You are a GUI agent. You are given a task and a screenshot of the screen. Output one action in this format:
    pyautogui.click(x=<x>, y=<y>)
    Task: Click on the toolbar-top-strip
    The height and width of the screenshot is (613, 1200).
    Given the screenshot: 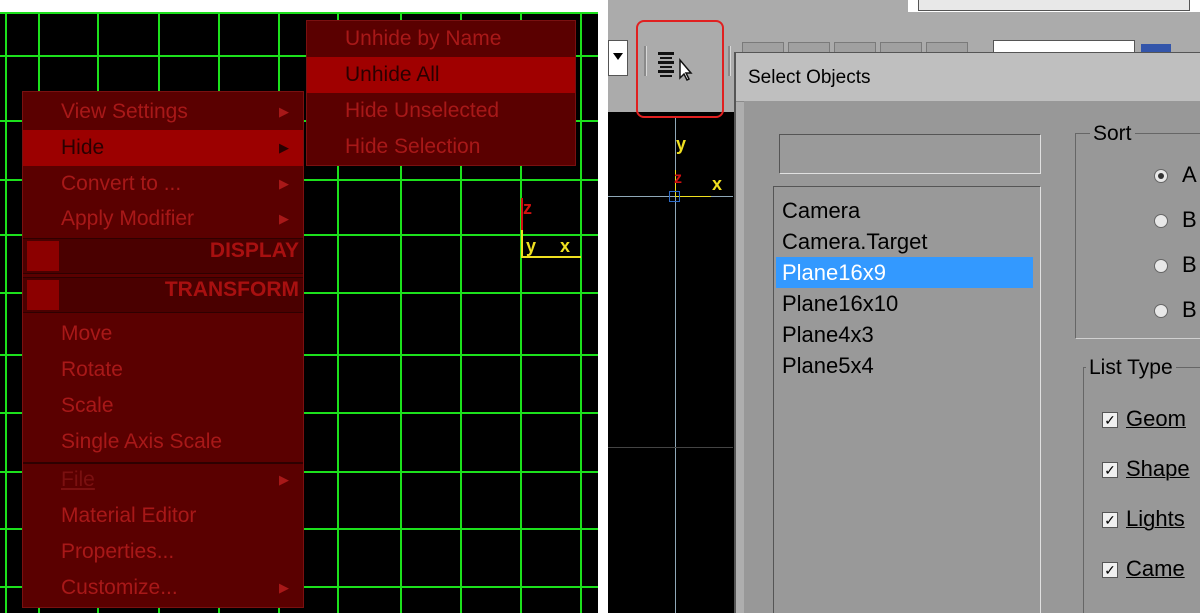 What is the action you would take?
    pyautogui.click(x=1054, y=6)
    